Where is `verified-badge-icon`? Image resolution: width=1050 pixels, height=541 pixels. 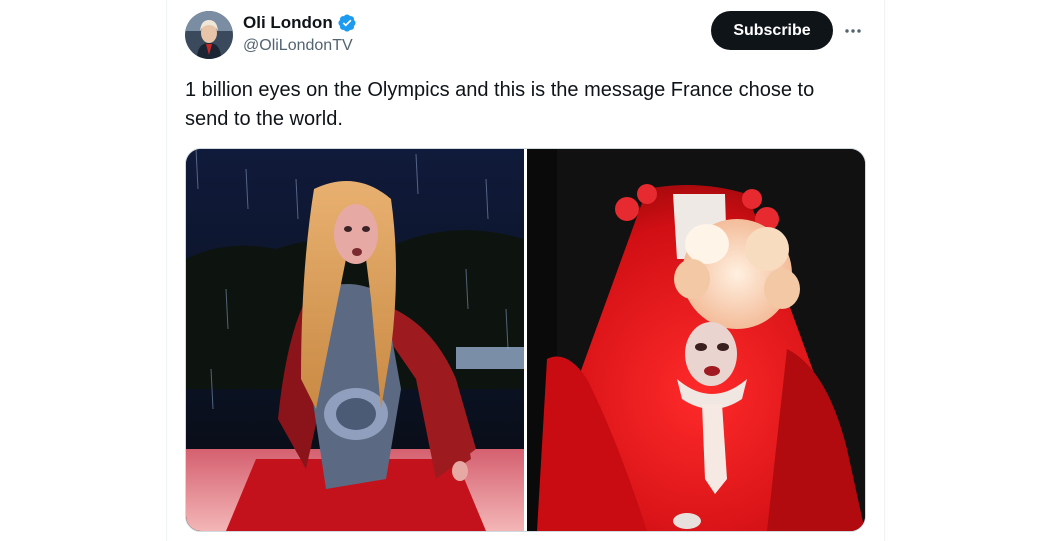 verified-badge-icon is located at coordinates (347, 23).